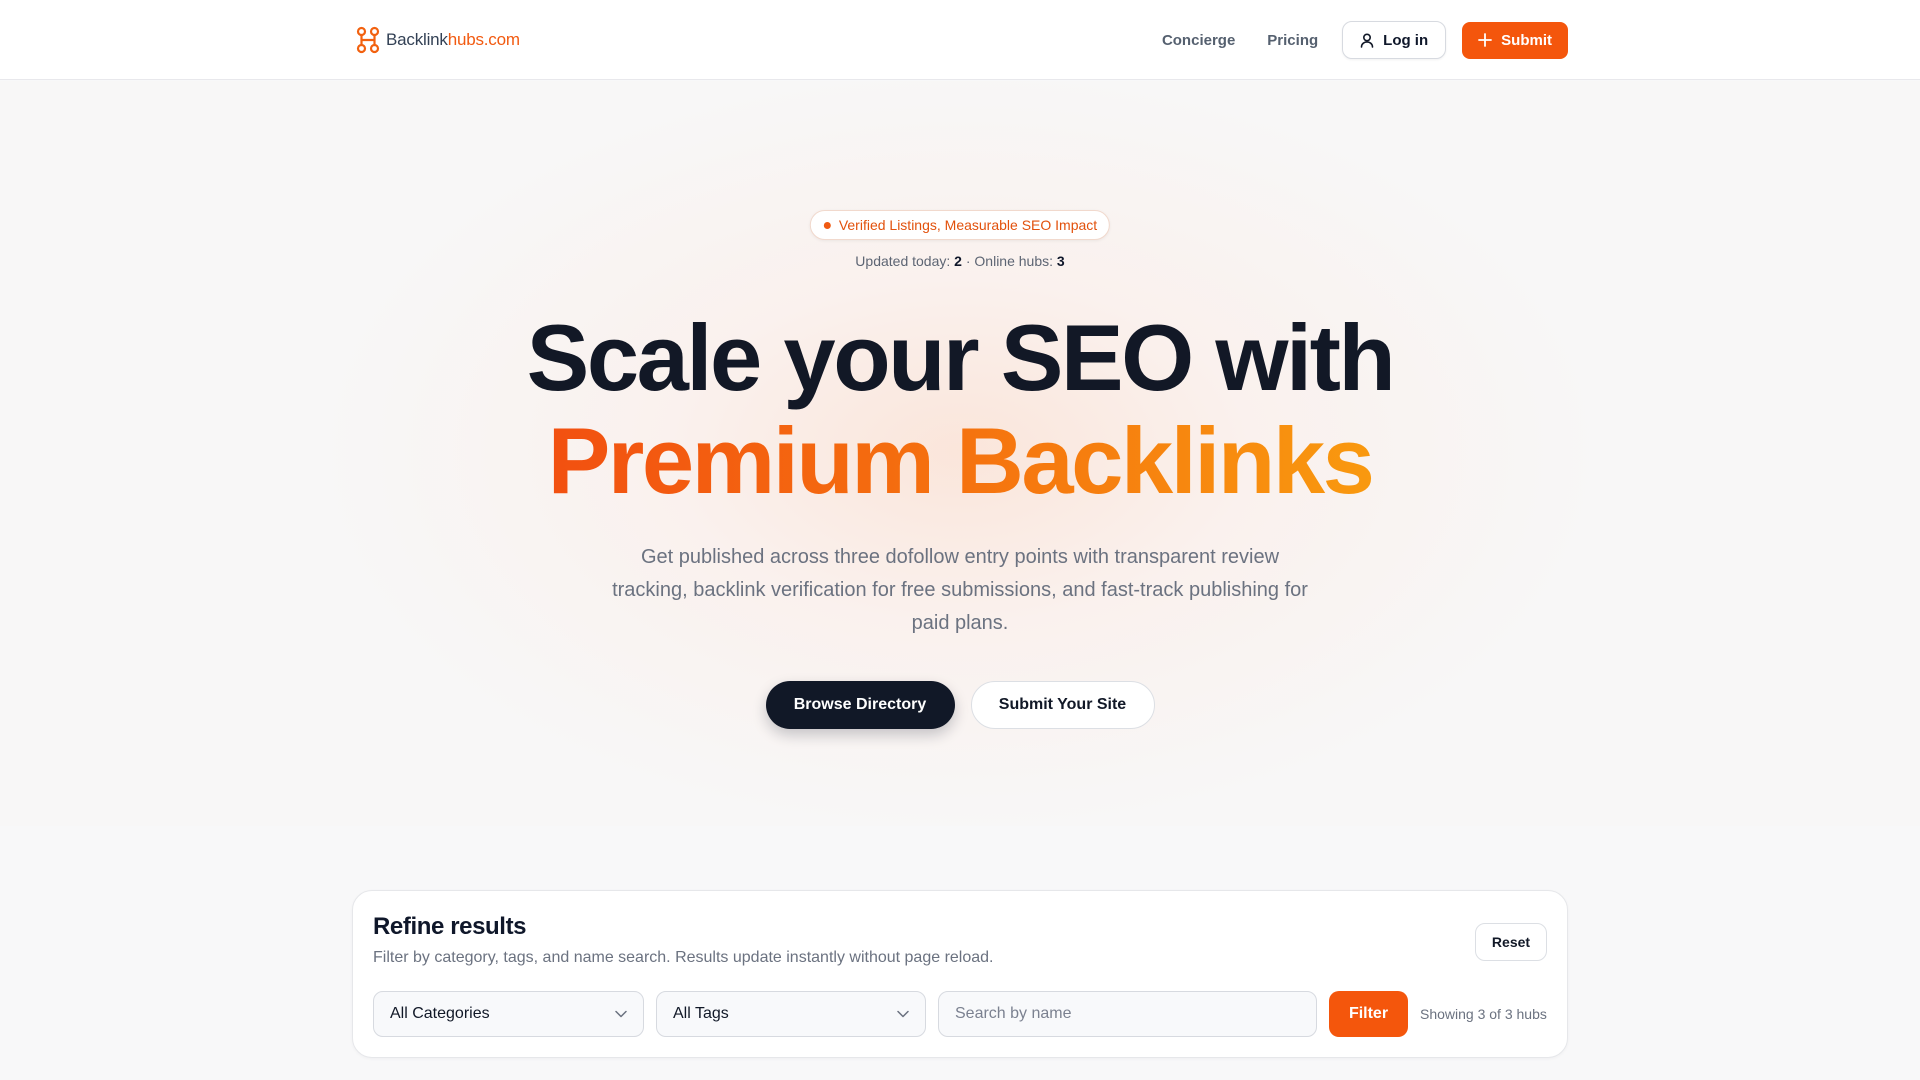 The height and width of the screenshot is (1080, 1920). I want to click on refine-results-title: Refine results, so click(450, 926).